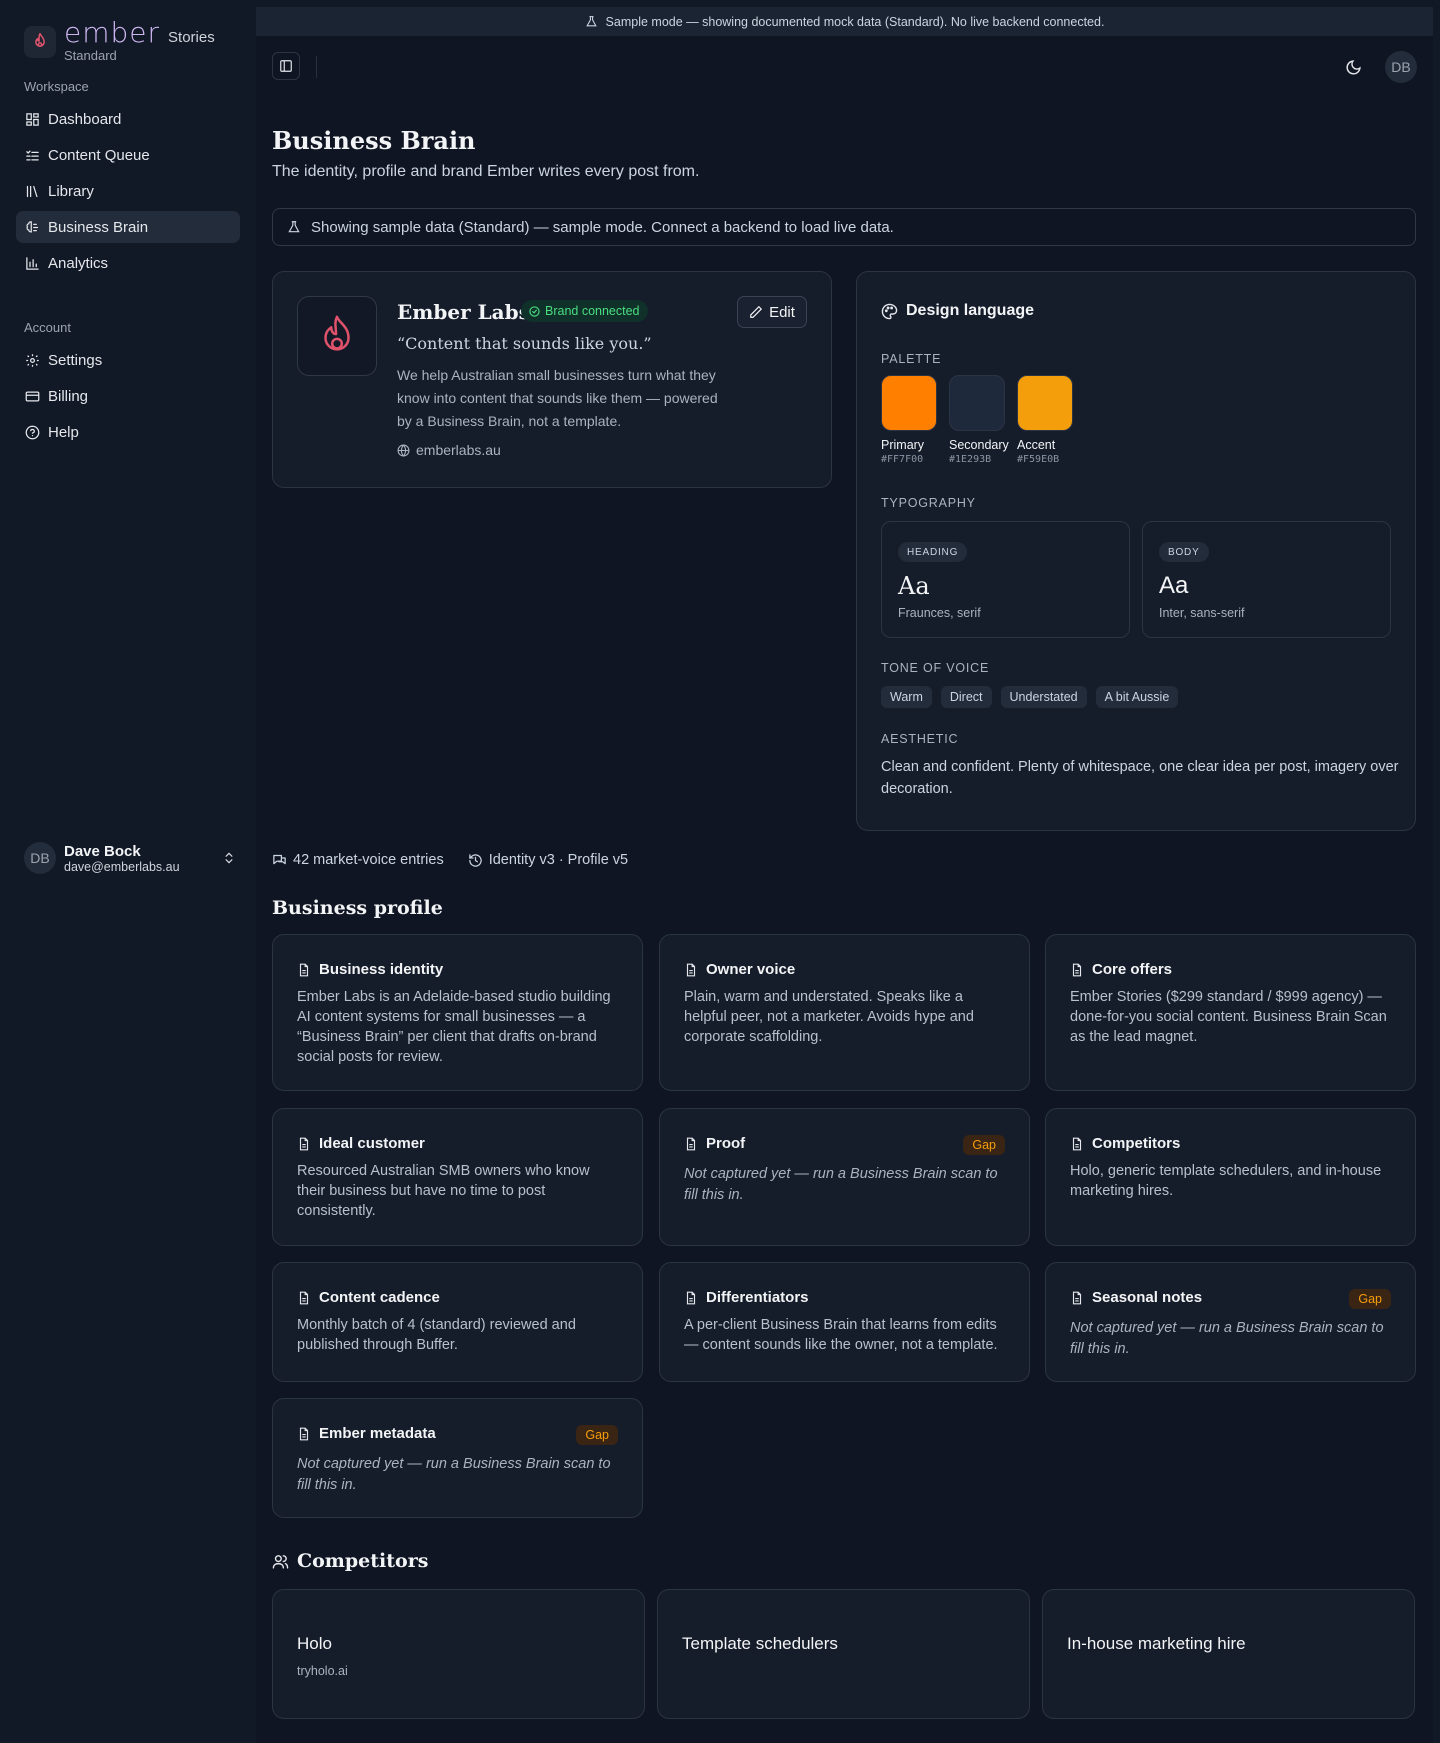  I want to click on library-icon, so click(32, 191).